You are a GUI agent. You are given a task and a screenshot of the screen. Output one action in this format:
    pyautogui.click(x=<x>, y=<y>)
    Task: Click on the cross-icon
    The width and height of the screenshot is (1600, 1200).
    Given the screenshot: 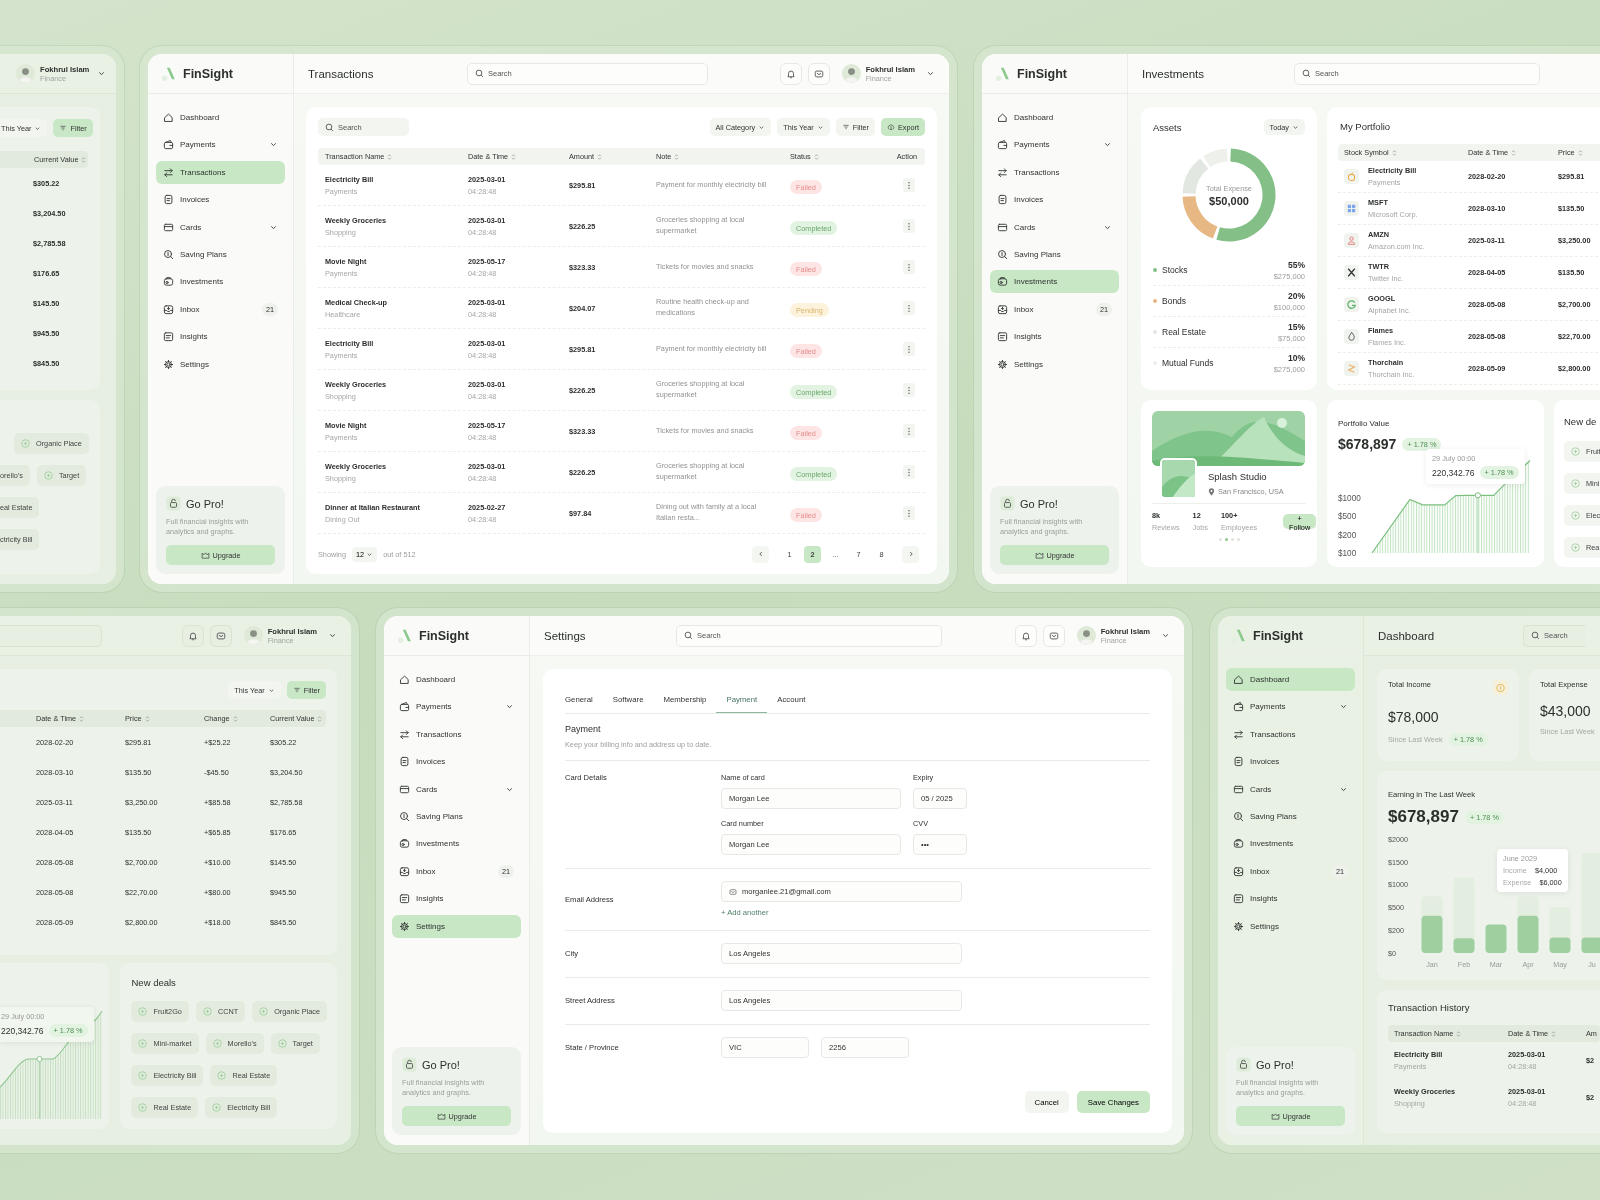 What is the action you would take?
    pyautogui.click(x=1351, y=272)
    